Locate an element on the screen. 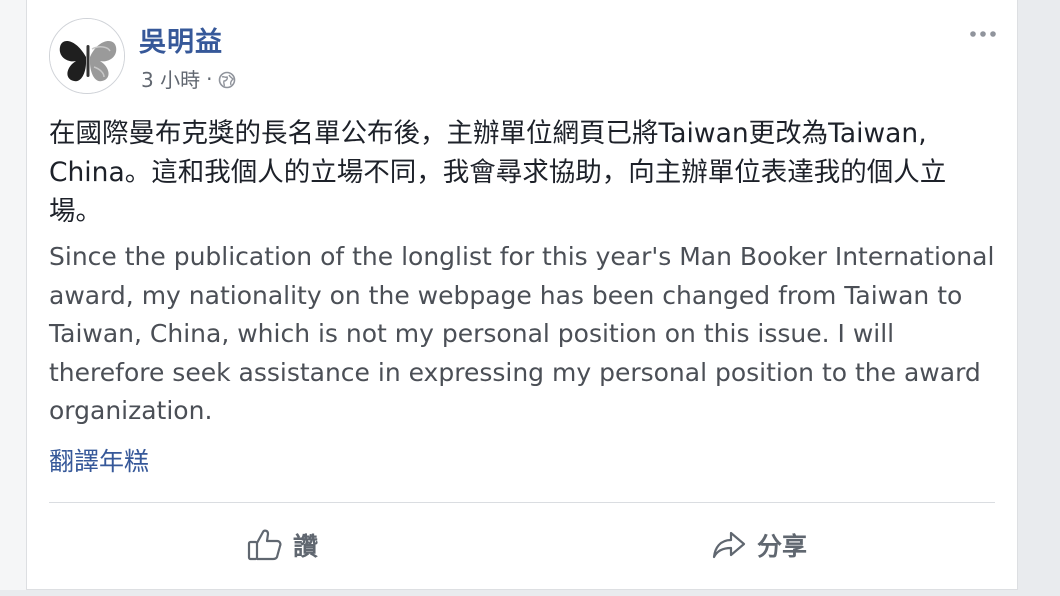  like-label: 讚 is located at coordinates (306, 546).